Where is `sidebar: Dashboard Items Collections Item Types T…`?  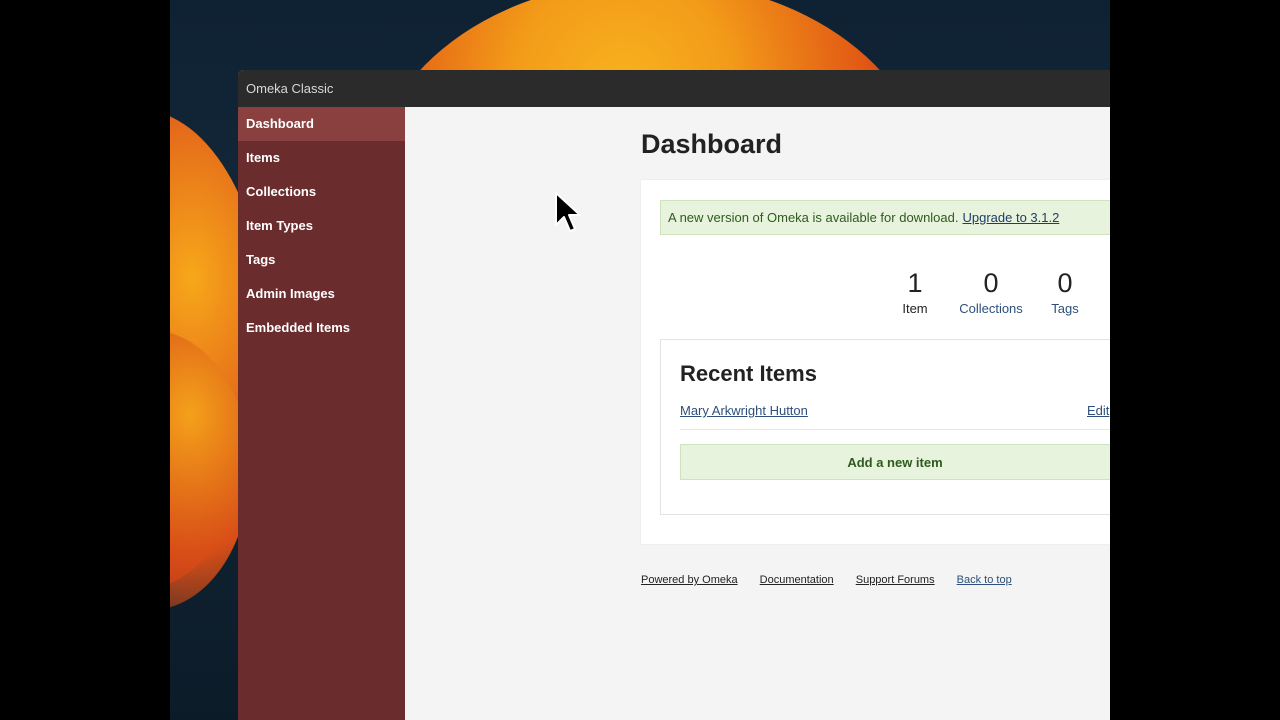 sidebar: Dashboard Items Collections Item Types T… is located at coordinates (321, 413).